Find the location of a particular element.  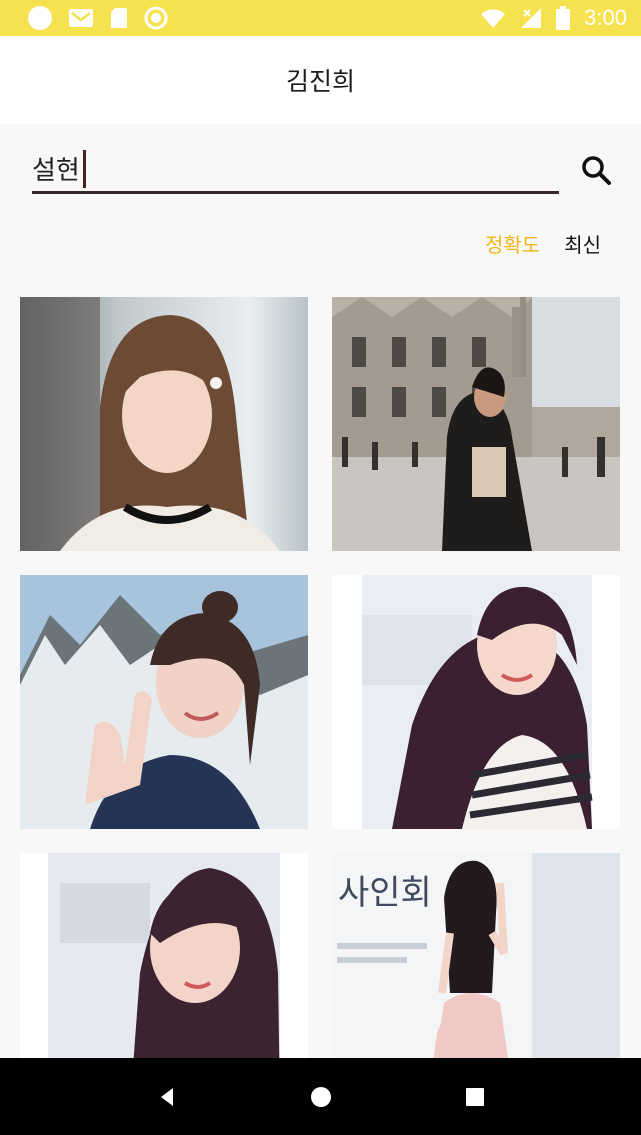

photo-5-image is located at coordinates (164, 955).